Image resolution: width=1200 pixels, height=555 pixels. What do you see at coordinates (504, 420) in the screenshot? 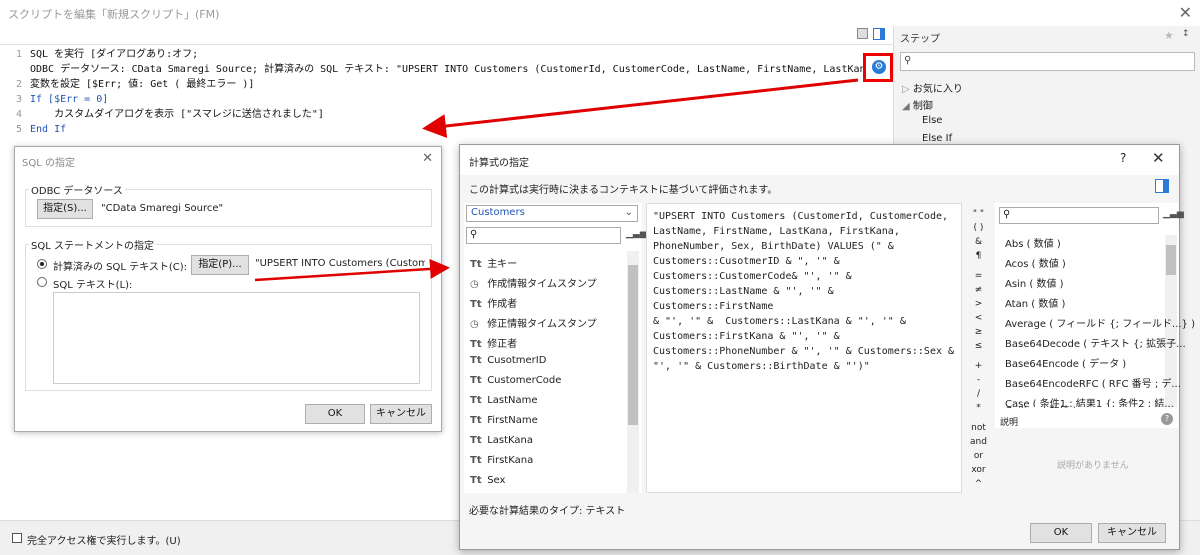
I see `field-item: Tt FirstName` at bounding box center [504, 420].